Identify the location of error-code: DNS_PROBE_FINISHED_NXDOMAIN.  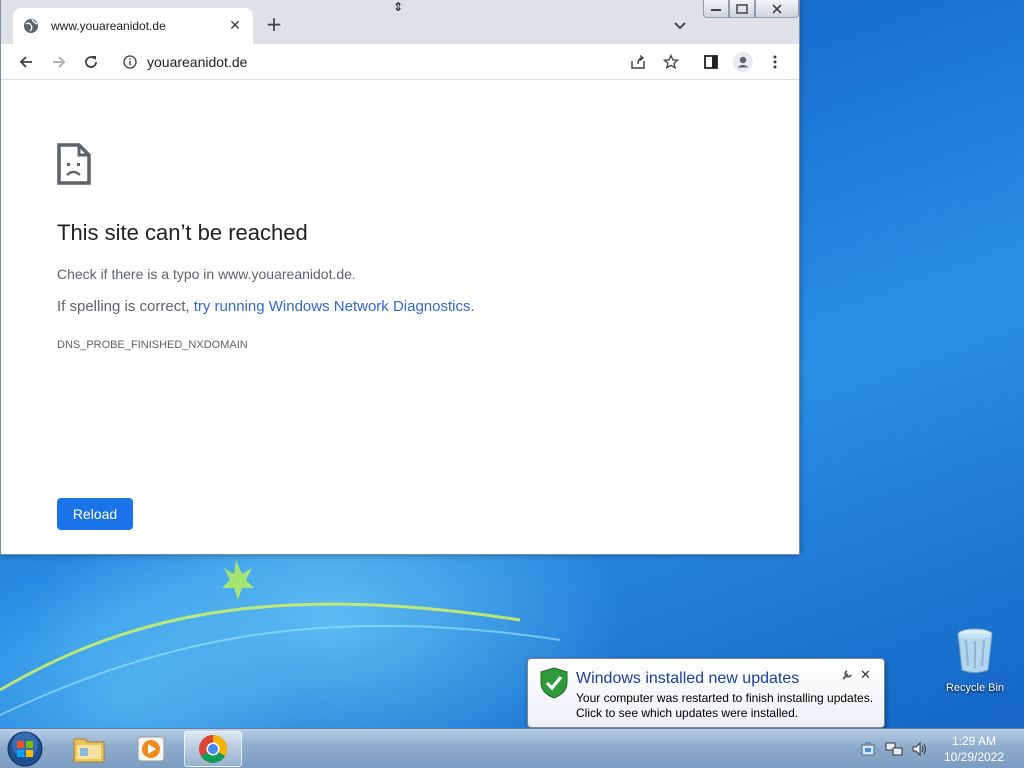
(152, 345).